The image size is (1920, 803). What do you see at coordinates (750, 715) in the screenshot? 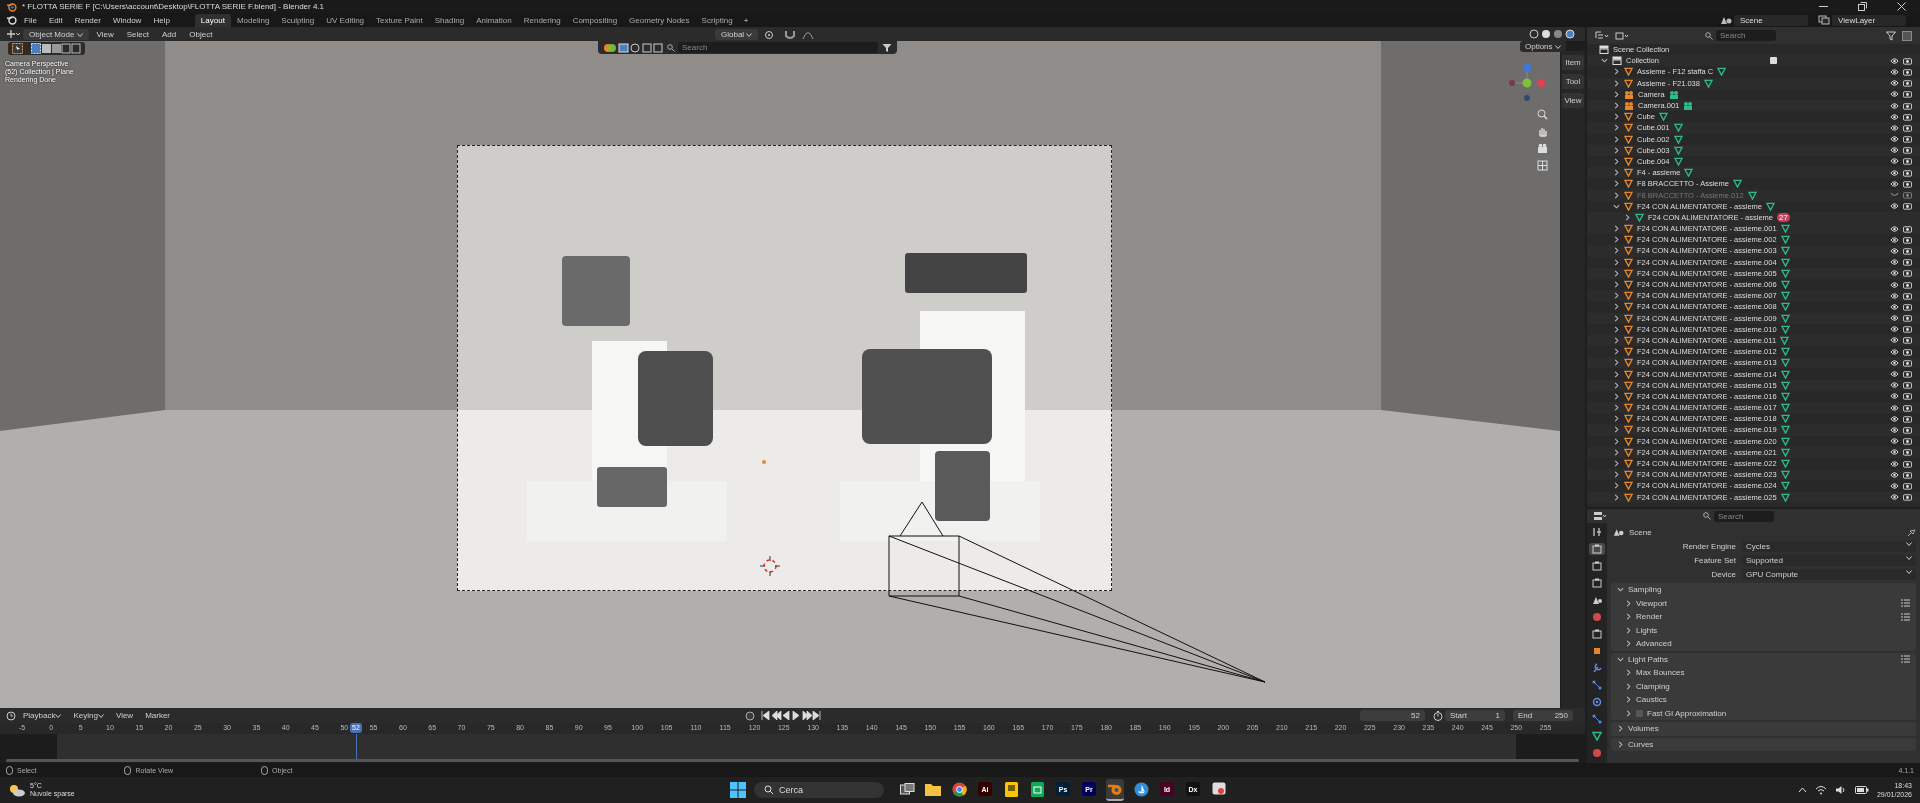
I see `record-icon` at bounding box center [750, 715].